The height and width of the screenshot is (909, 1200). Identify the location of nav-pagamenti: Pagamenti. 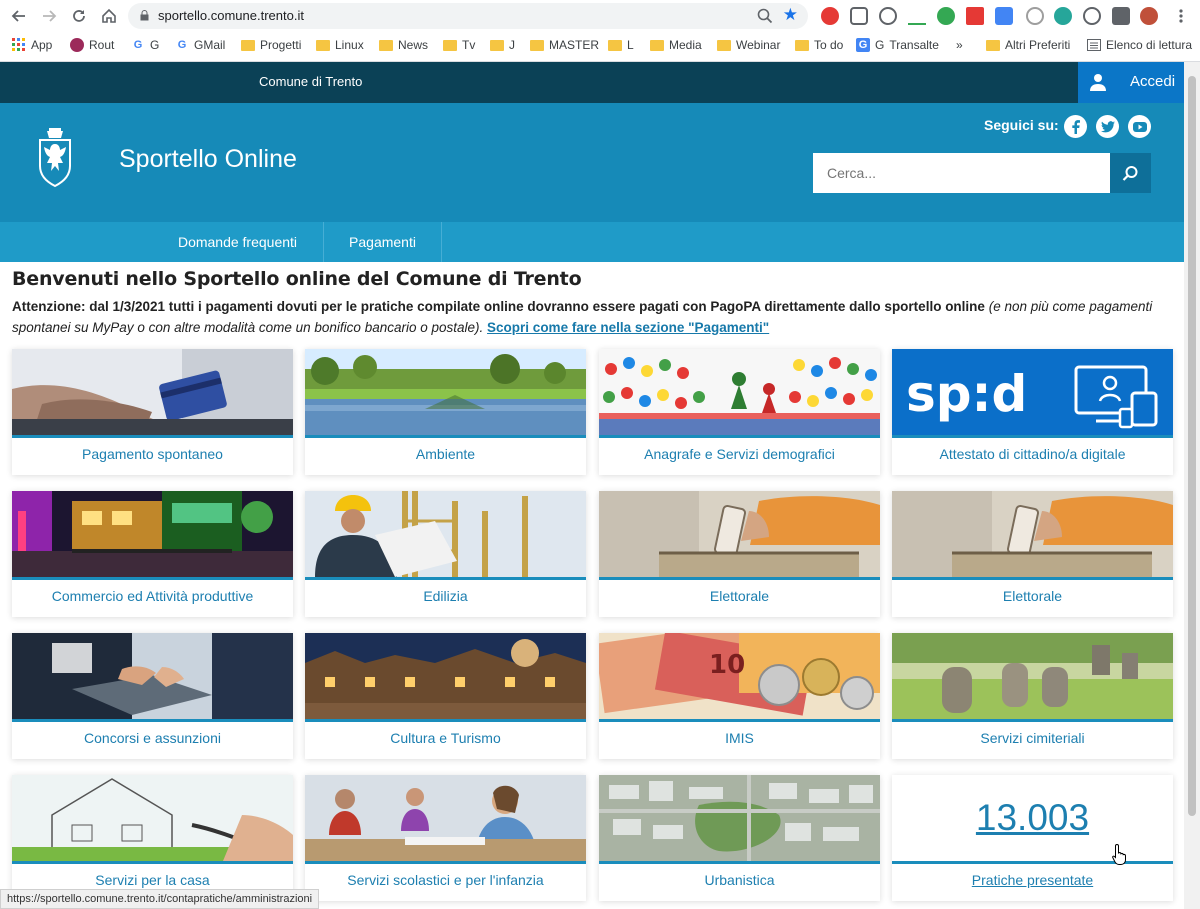
(383, 242).